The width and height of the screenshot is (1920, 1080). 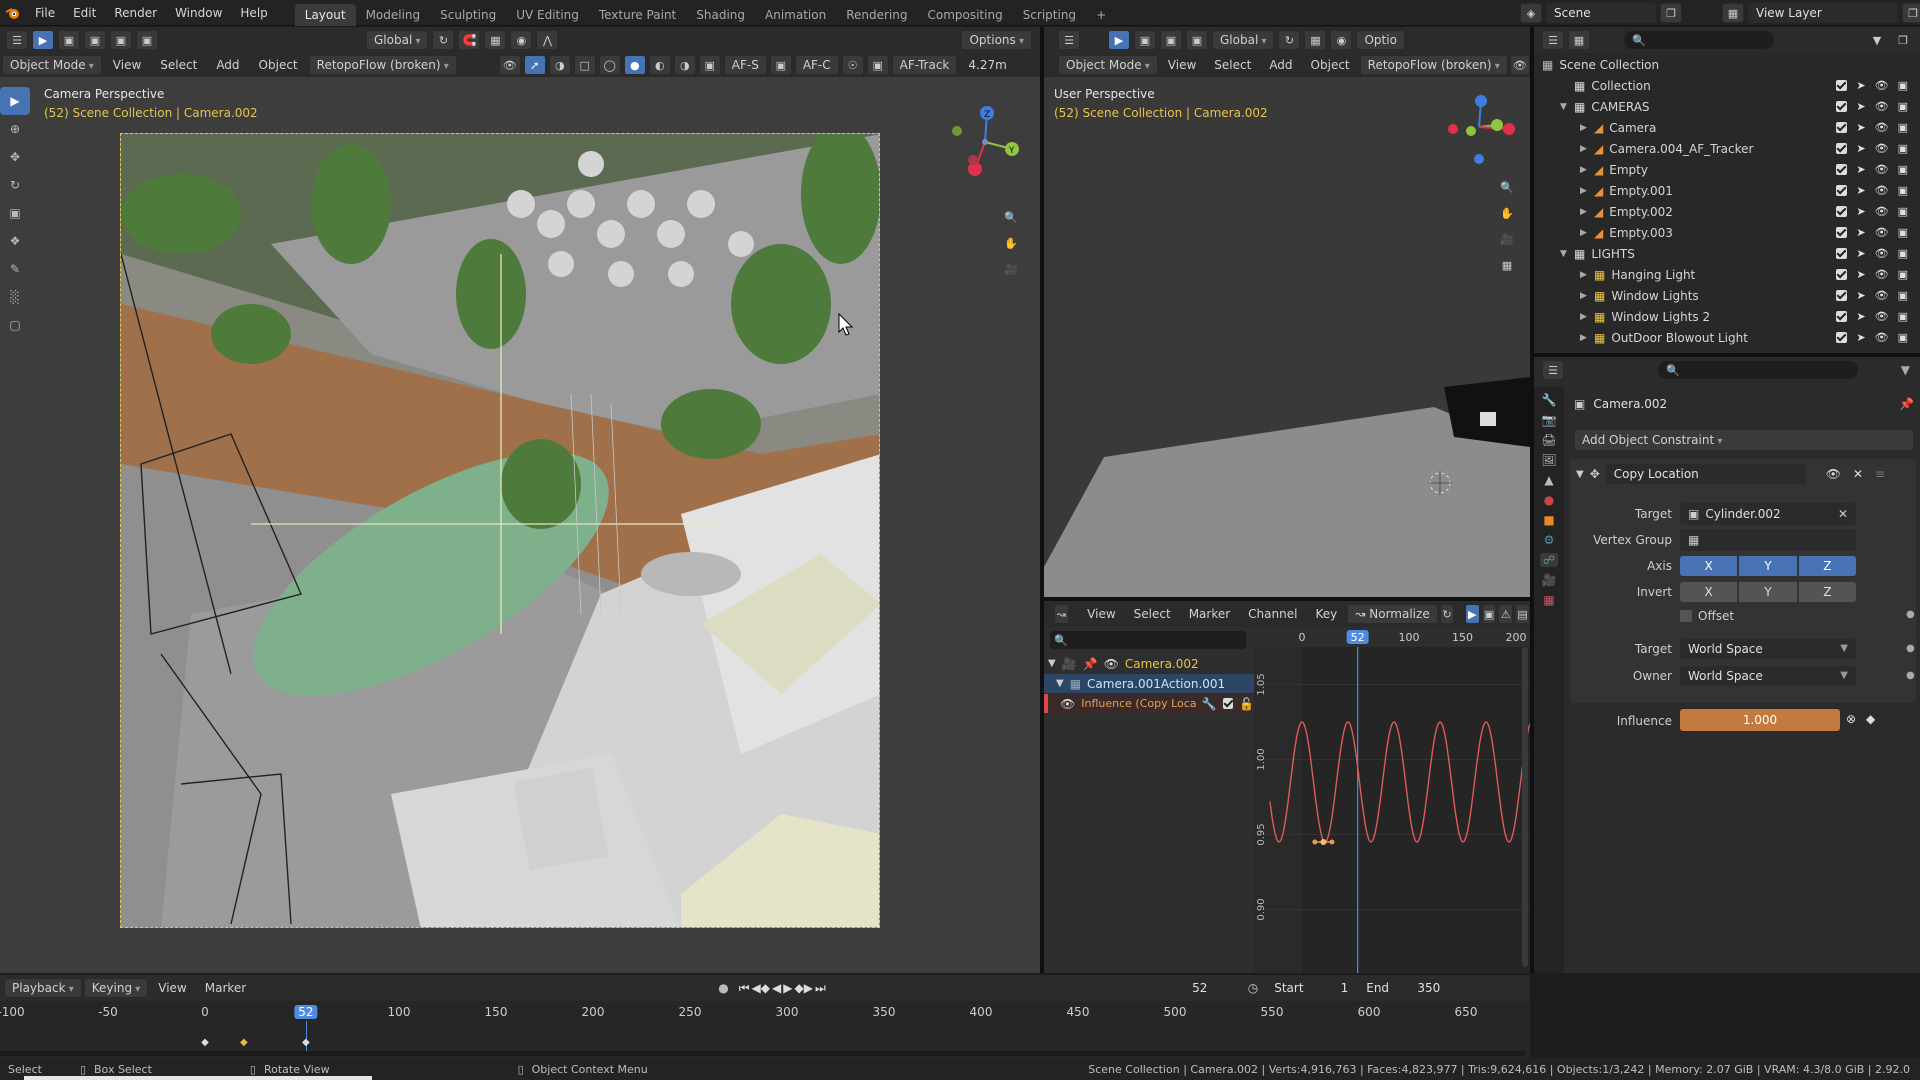 What do you see at coordinates (13, 13) in the screenshot?
I see `blender-logo-icon` at bounding box center [13, 13].